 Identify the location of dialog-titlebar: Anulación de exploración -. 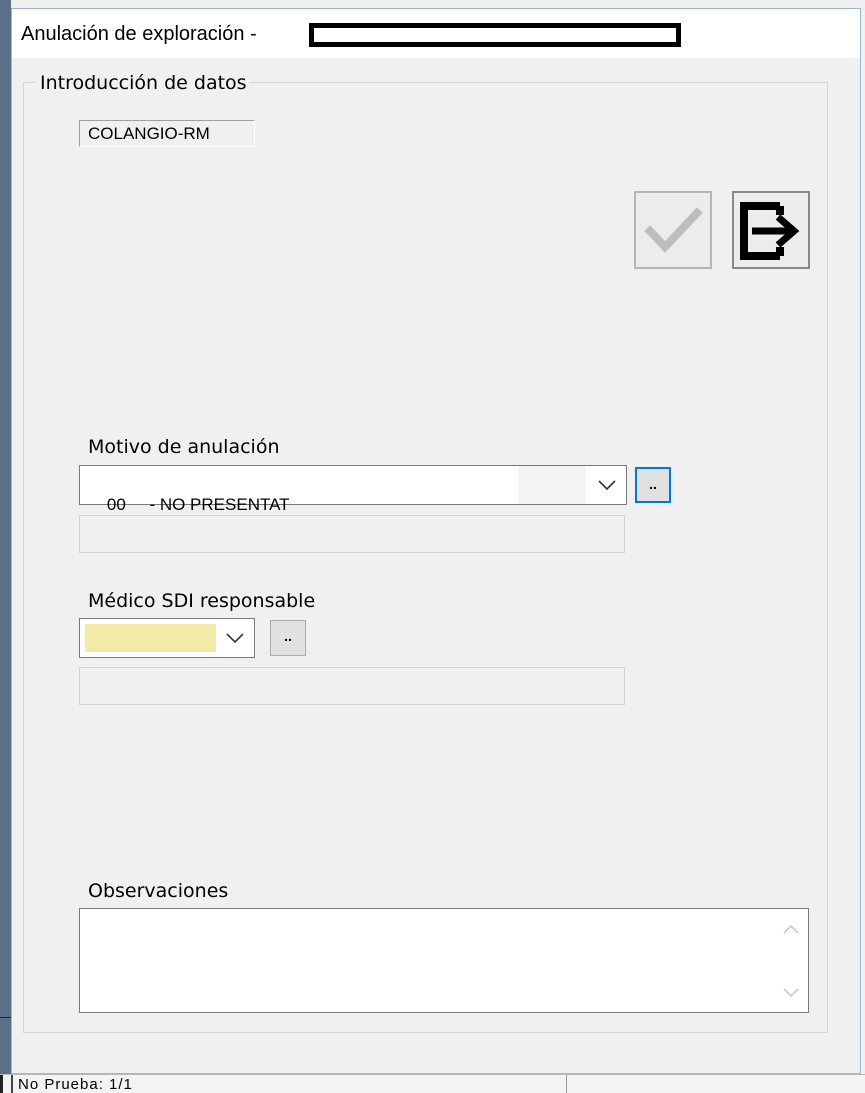
(436, 33).